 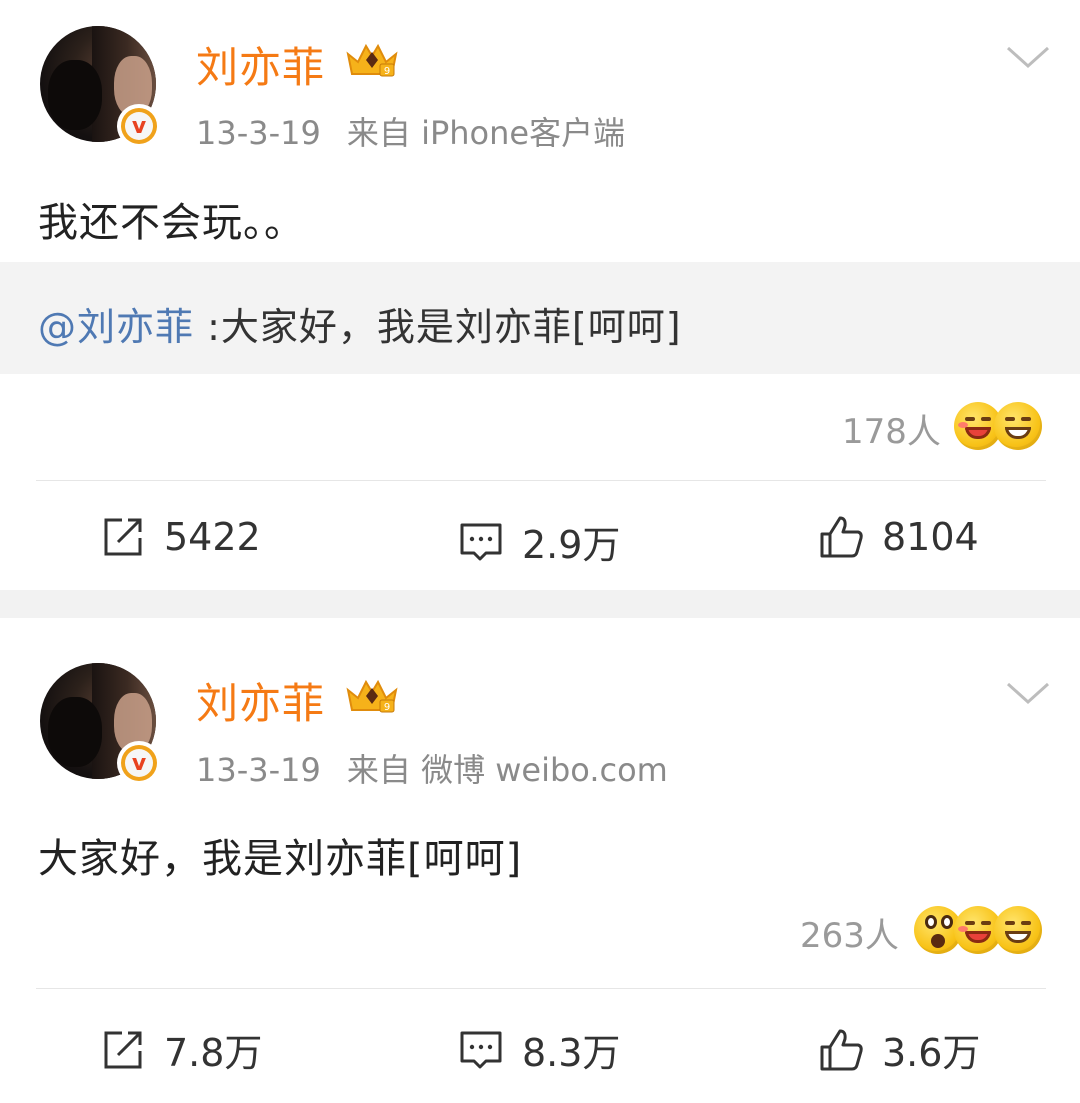 I want to click on post-separator, so click(x=540, y=604).